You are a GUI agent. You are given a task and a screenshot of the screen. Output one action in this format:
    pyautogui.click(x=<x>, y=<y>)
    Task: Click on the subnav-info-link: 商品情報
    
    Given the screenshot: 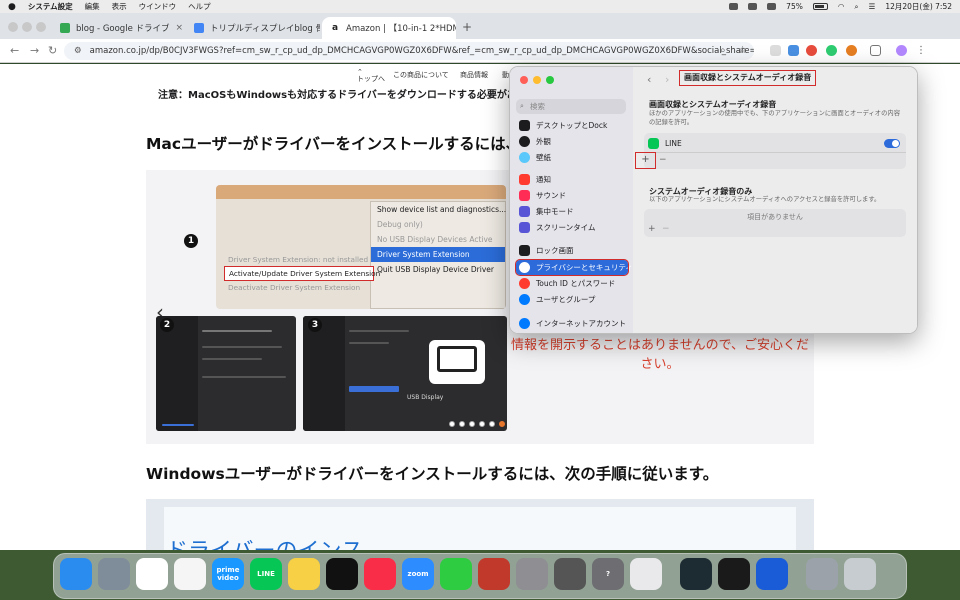 What is the action you would take?
    pyautogui.click(x=474, y=75)
    